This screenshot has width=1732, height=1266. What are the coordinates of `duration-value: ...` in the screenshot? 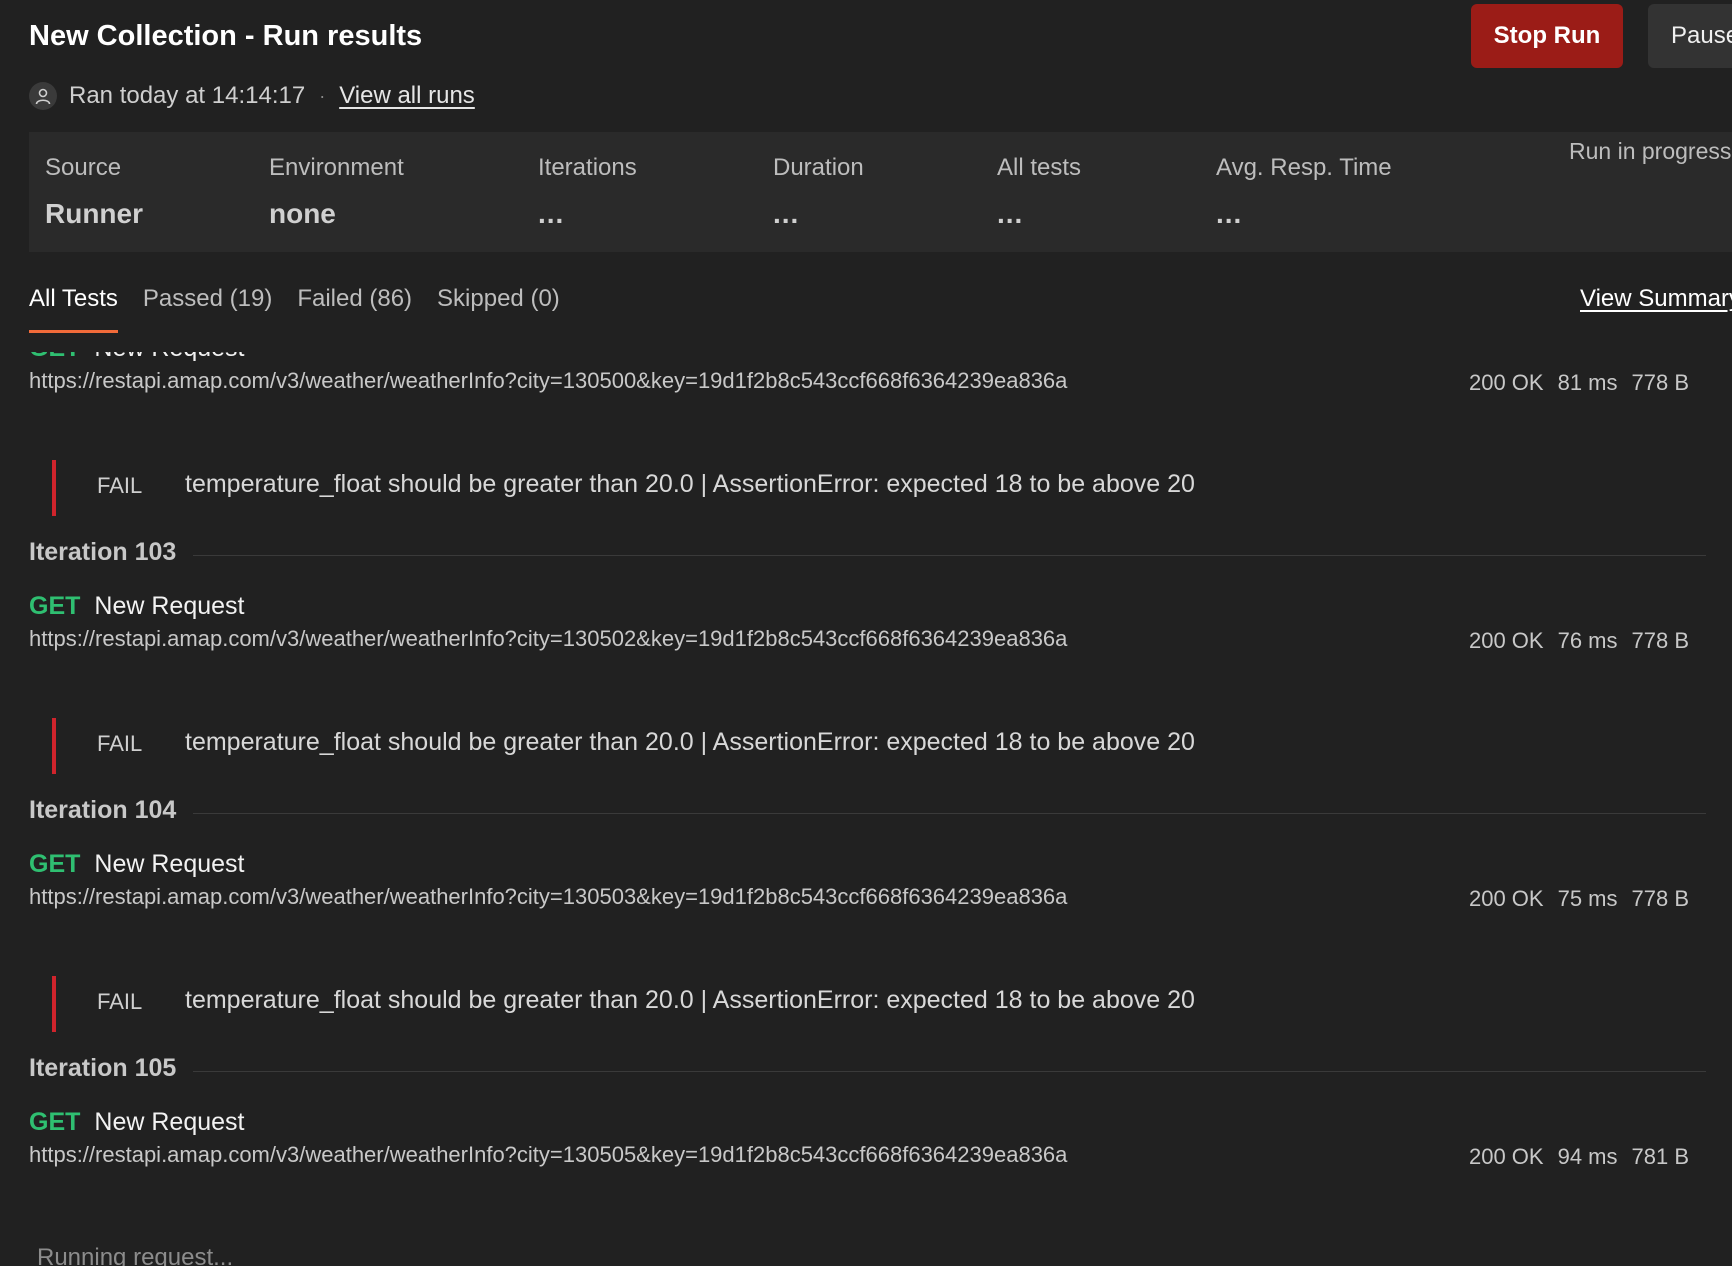 It's located at (786, 213).